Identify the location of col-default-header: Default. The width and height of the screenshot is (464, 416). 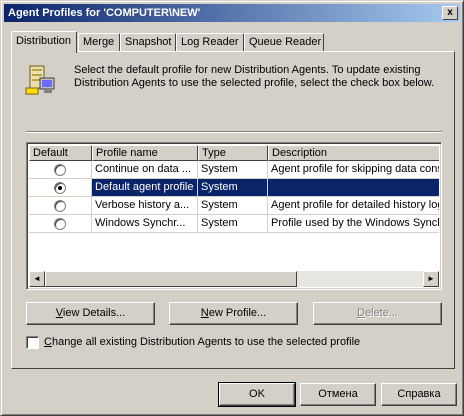
(60, 153).